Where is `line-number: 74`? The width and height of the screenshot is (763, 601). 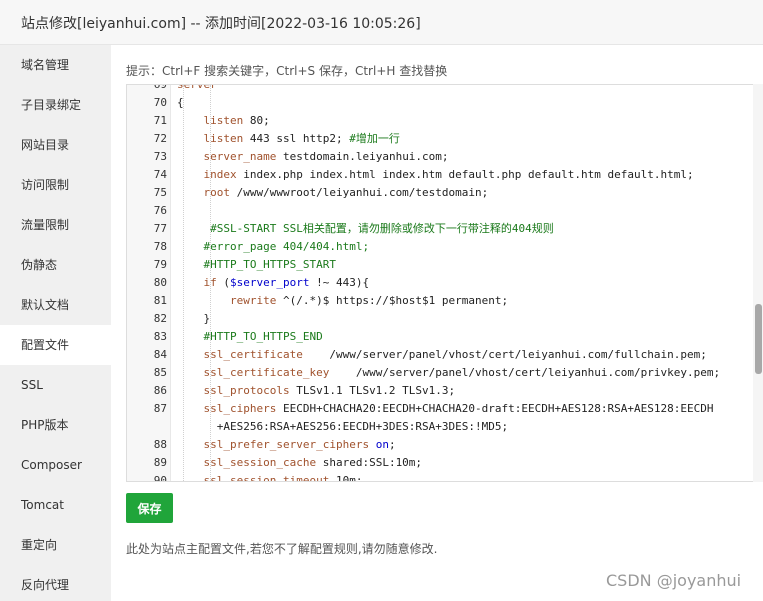 line-number: 74 is located at coordinates (160, 174).